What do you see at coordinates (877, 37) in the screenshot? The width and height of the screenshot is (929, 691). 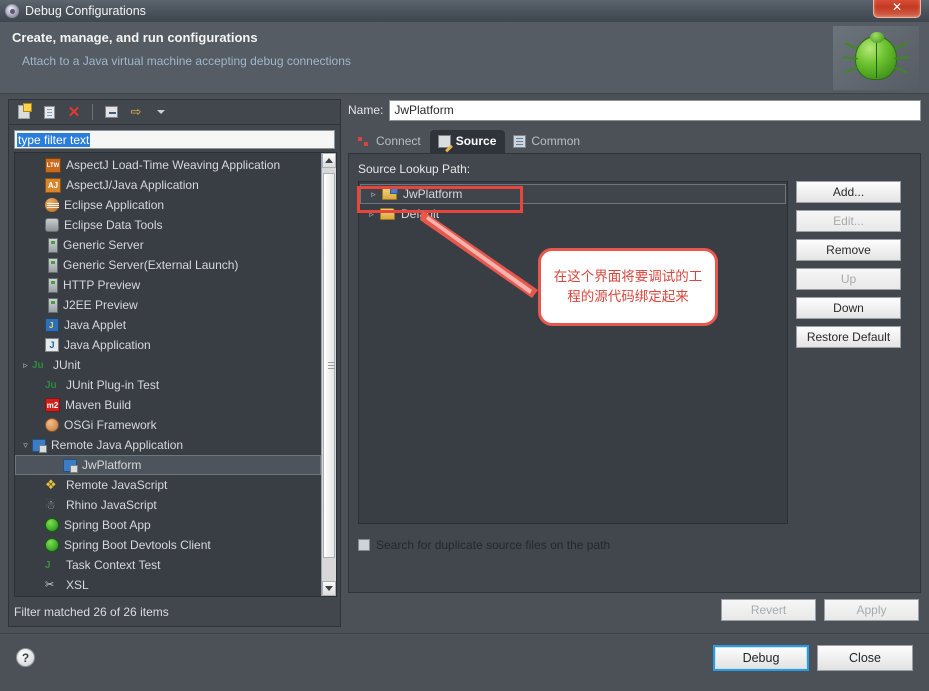 I see `bug-head` at bounding box center [877, 37].